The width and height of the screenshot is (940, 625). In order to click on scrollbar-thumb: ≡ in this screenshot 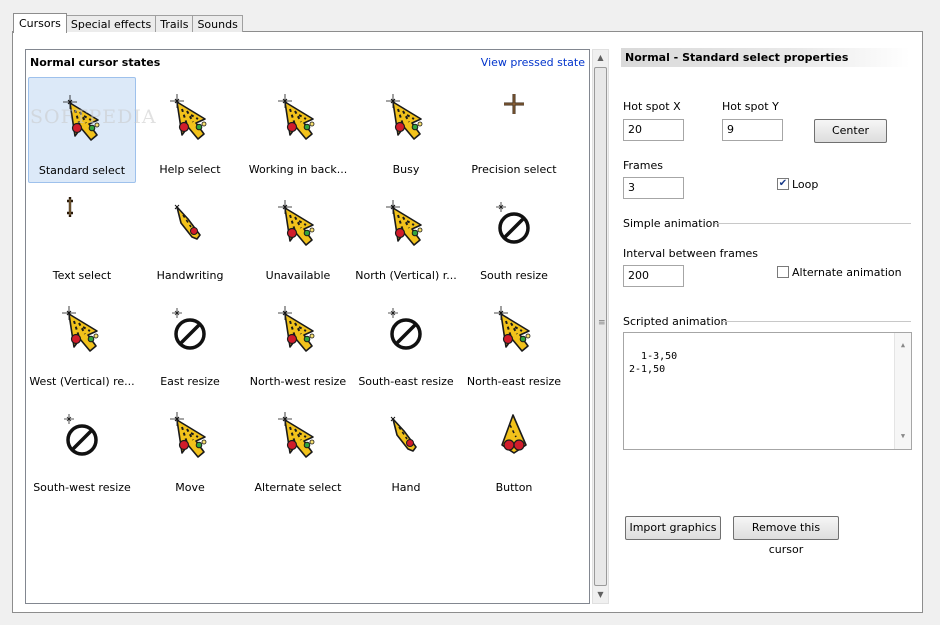, I will do `click(600, 326)`.